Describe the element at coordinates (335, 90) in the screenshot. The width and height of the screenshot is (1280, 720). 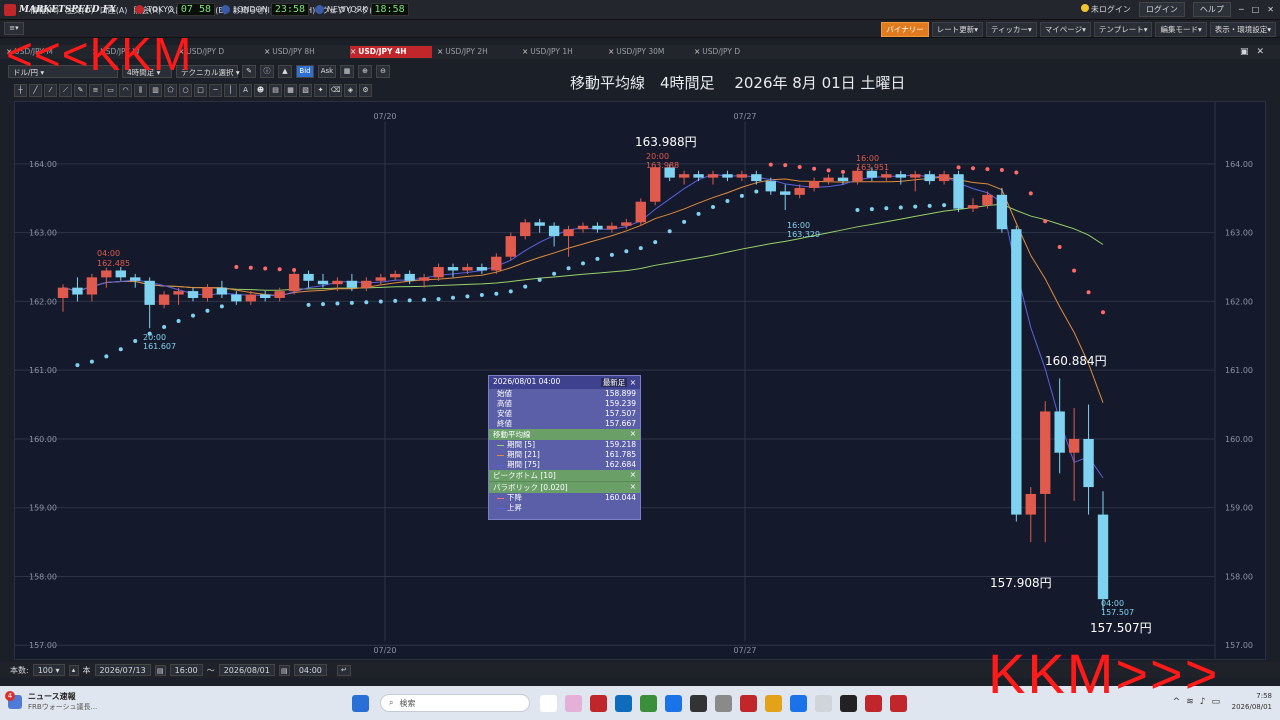
I see `eraser-icon: ⌫` at that location.